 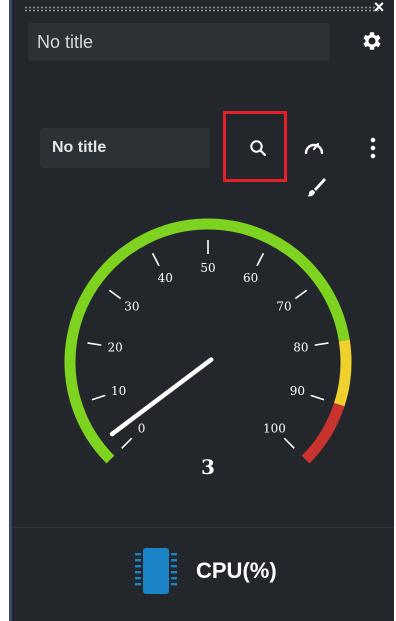 What do you see at coordinates (142, 428) in the screenshot?
I see `gauge-tick-label: 0` at bounding box center [142, 428].